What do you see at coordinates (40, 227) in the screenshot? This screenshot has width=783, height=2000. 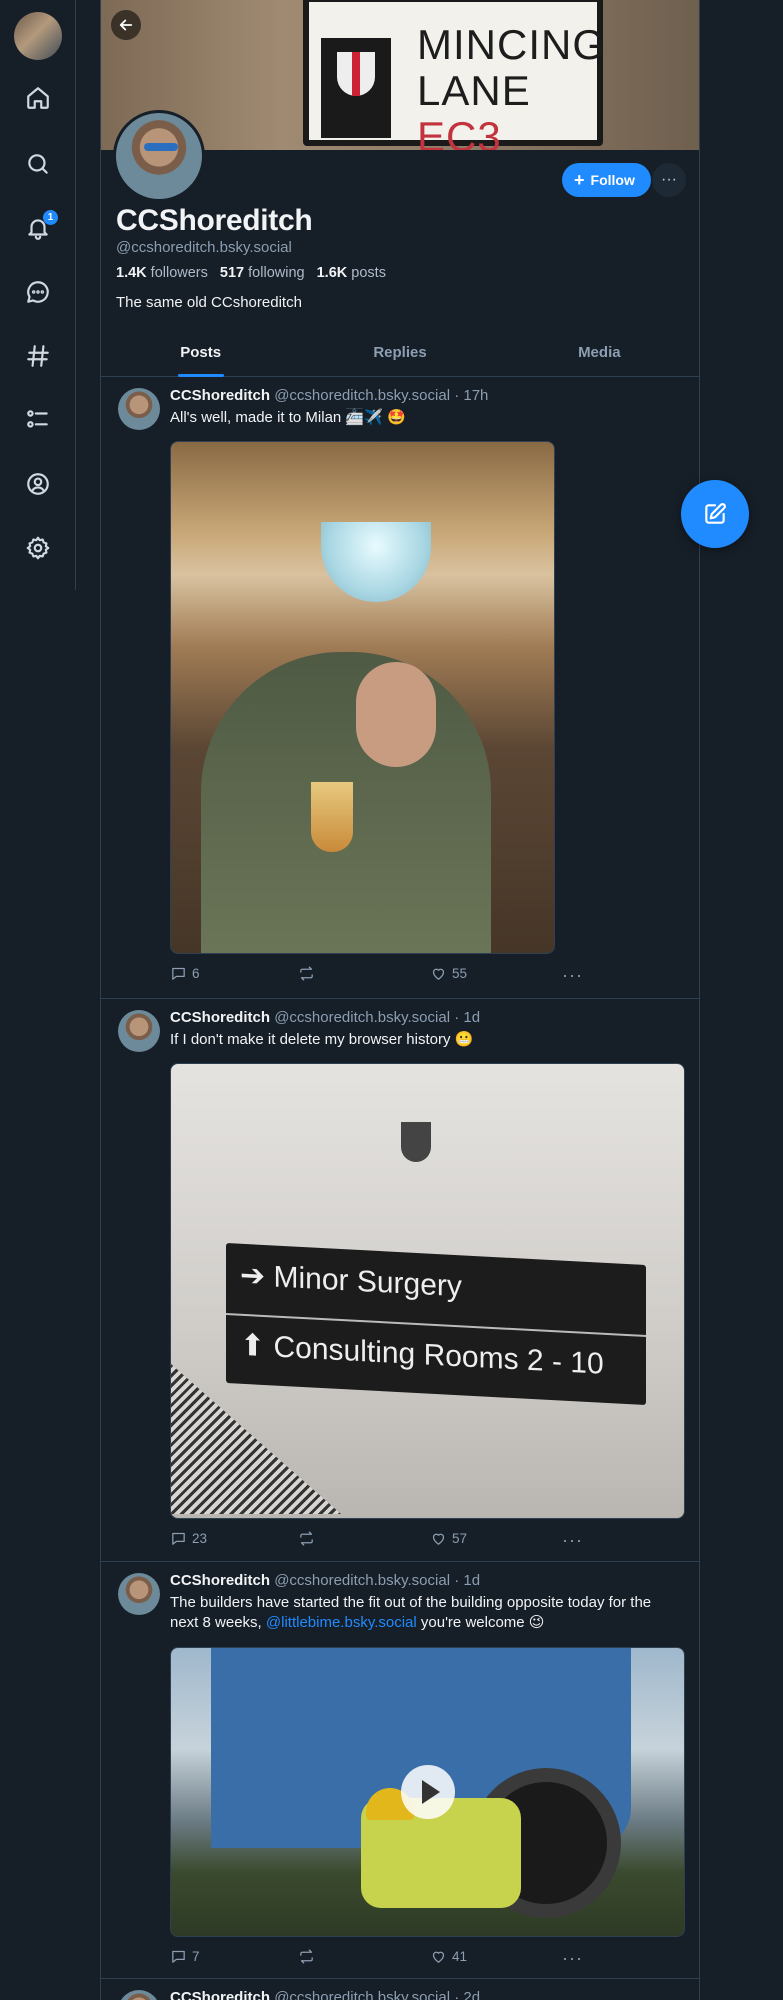 I see `bell-icon: 1` at bounding box center [40, 227].